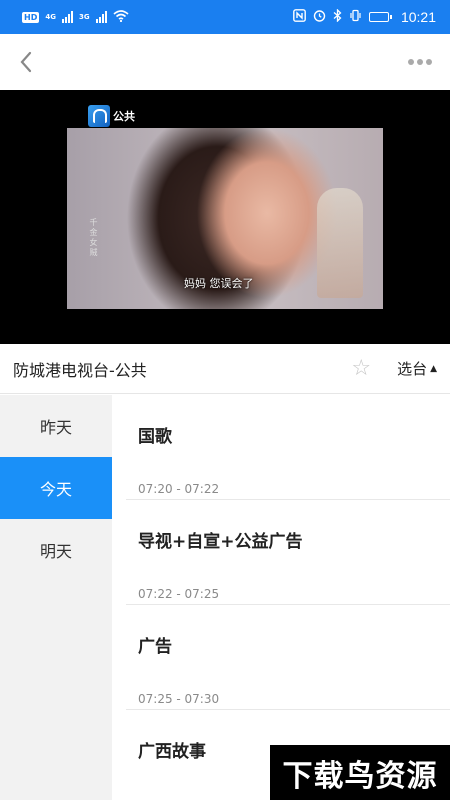 This screenshot has width=450, height=800. I want to click on channel-logo-text: 公共, so click(124, 116).